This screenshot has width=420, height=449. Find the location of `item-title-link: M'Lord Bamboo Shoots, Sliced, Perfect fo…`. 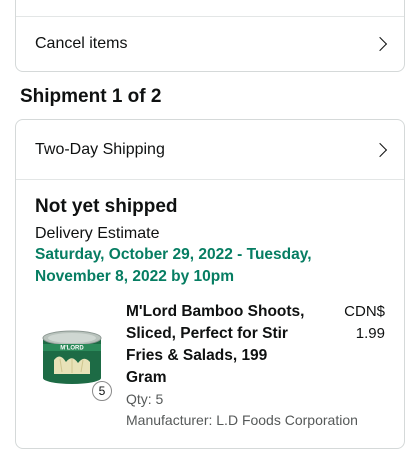

item-title-link: M'Lord Bamboo Shoots, Sliced, Perfect fo… is located at coordinates (216, 345).